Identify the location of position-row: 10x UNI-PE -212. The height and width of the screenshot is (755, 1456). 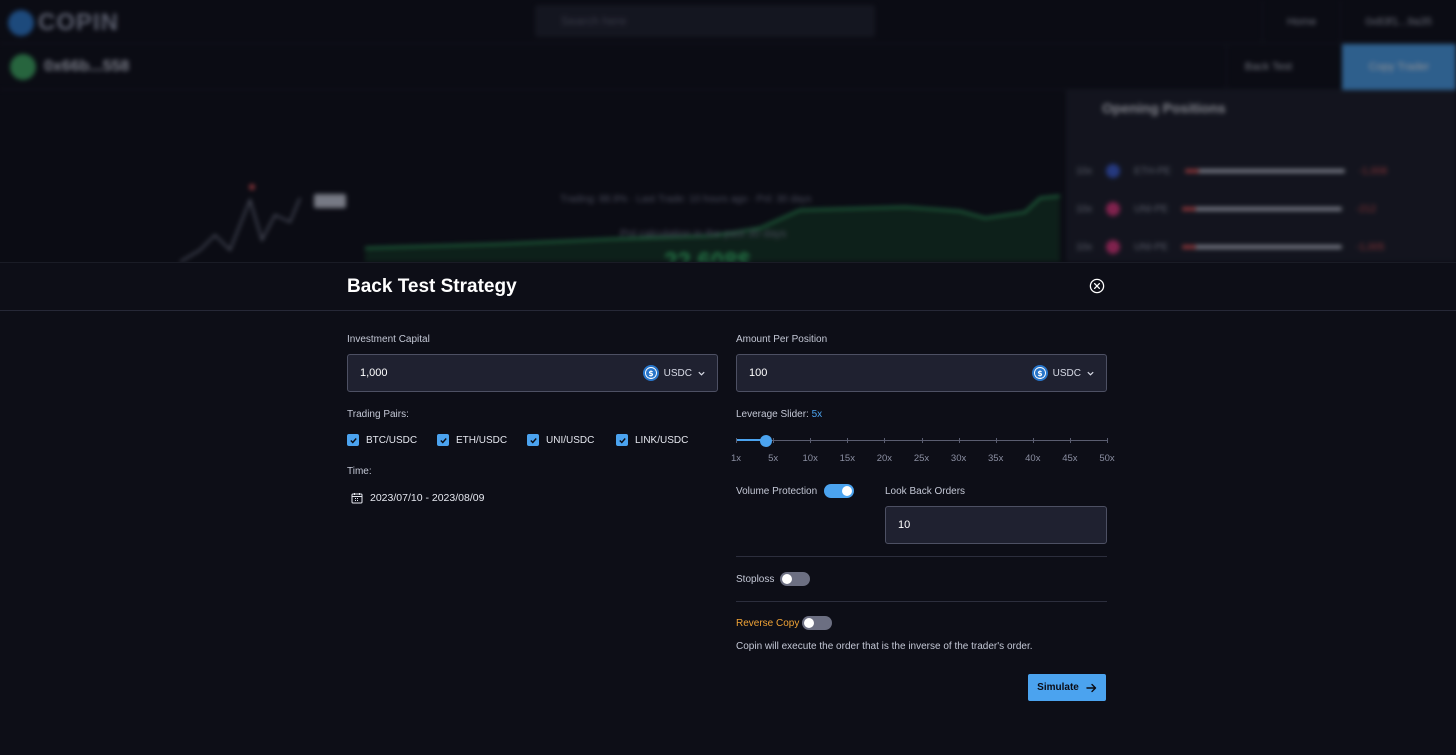
(1266, 209).